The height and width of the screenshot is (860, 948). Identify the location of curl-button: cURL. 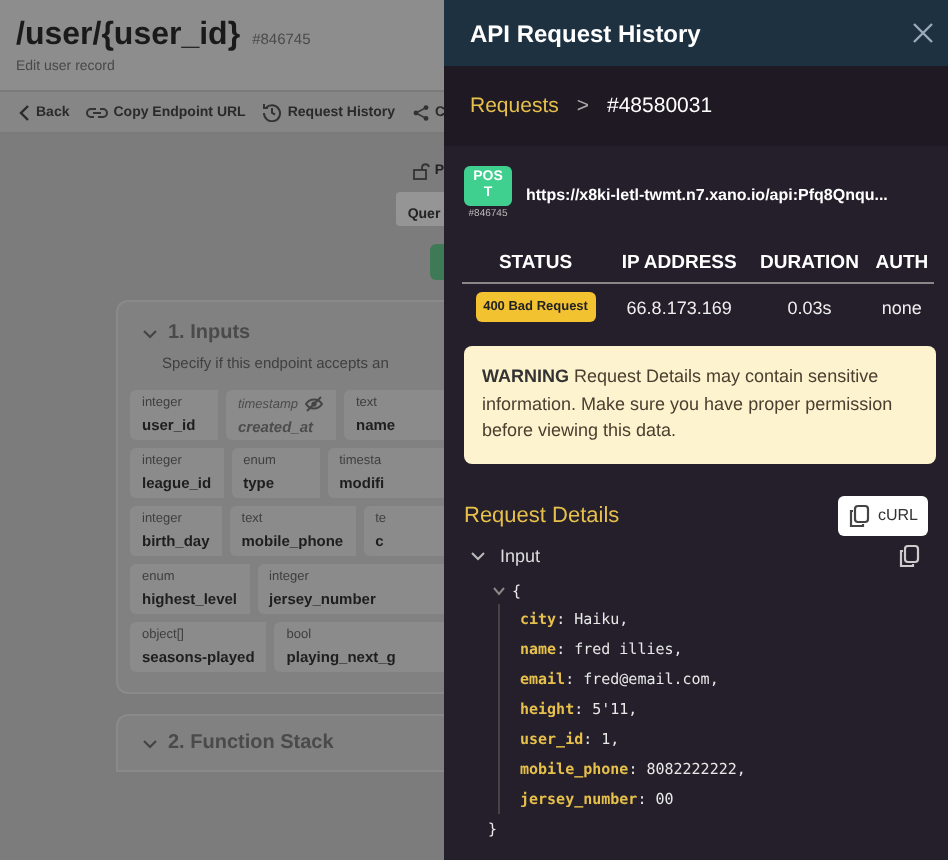
(882, 515).